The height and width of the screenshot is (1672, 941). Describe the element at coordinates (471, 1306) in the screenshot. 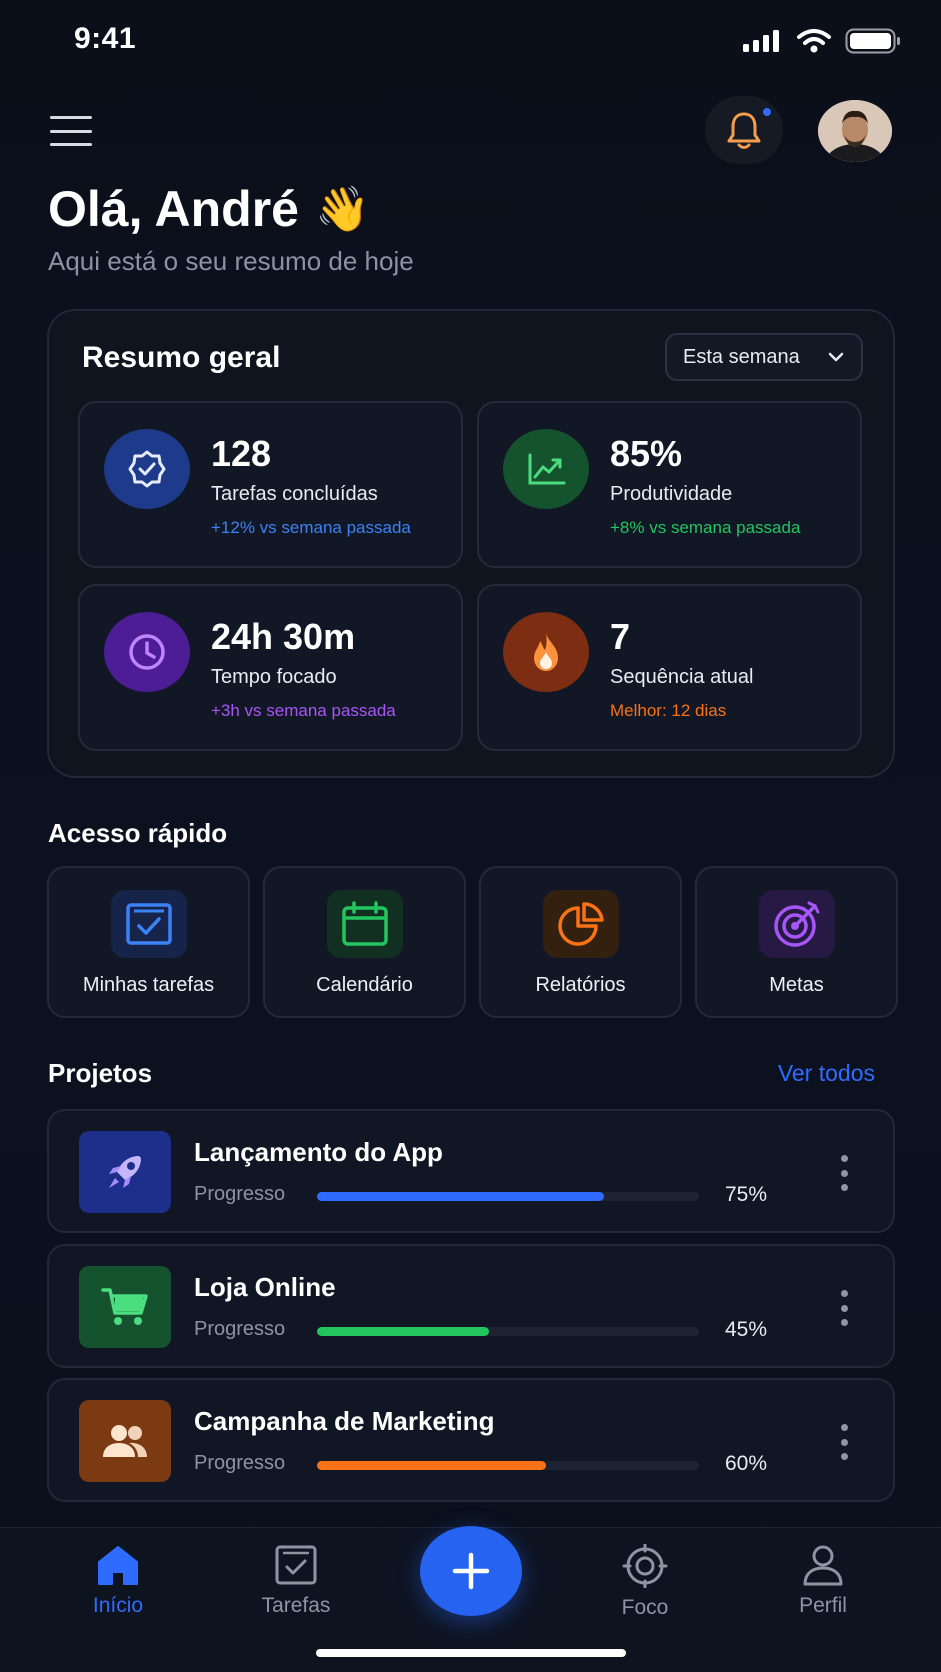

I see `project-row: Loja Online Progresso 45%` at that location.